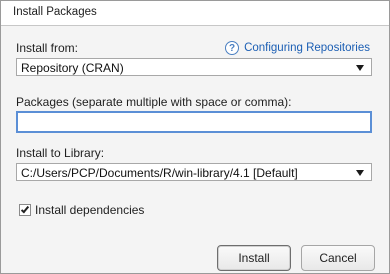 The height and width of the screenshot is (274, 390). I want to click on install-dependencies-checkbox, so click(25, 210).